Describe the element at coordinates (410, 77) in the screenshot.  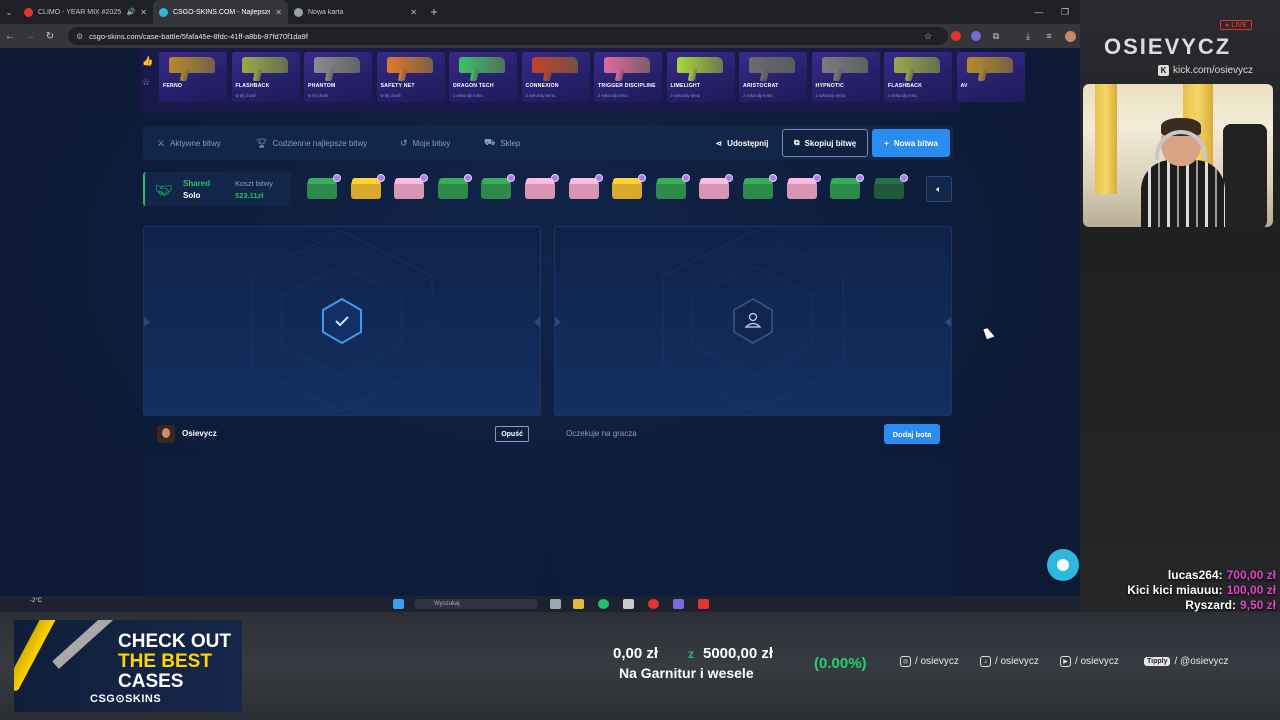
I see `drop-card: SAFETY NET w tej chwili` at that location.